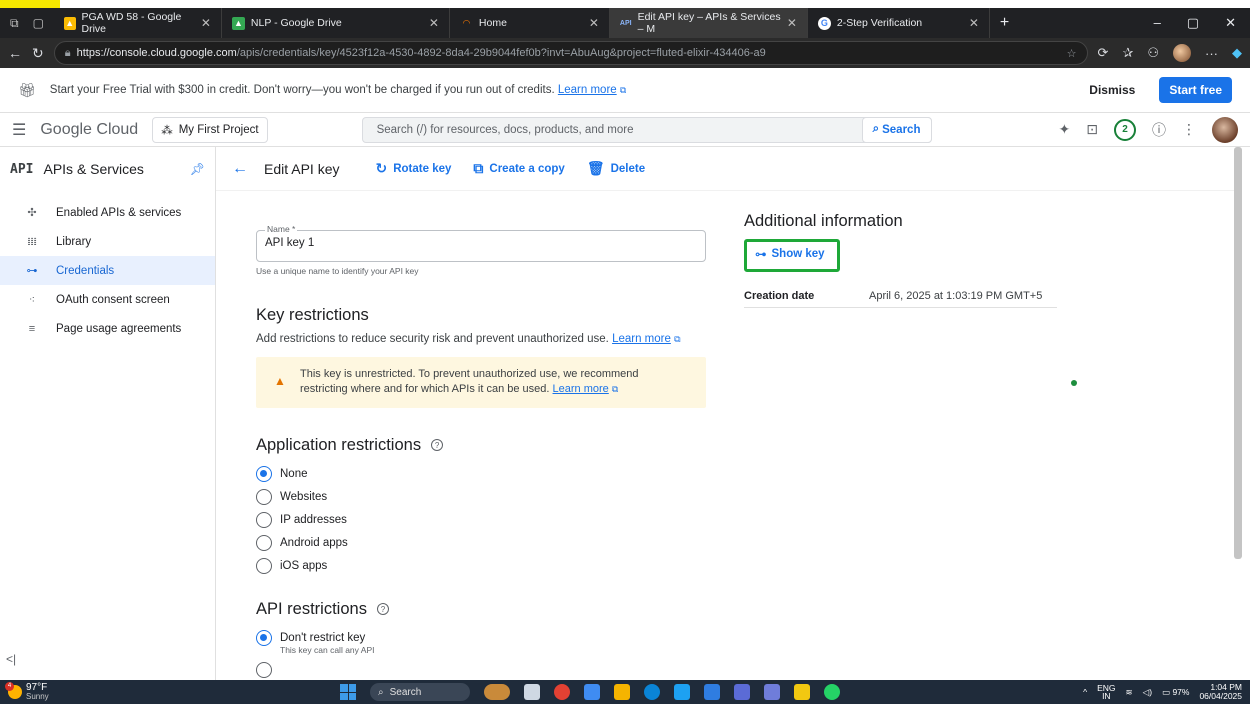 This screenshot has width=1250, height=704. I want to click on help-icon: ⓘ, so click(1159, 130).